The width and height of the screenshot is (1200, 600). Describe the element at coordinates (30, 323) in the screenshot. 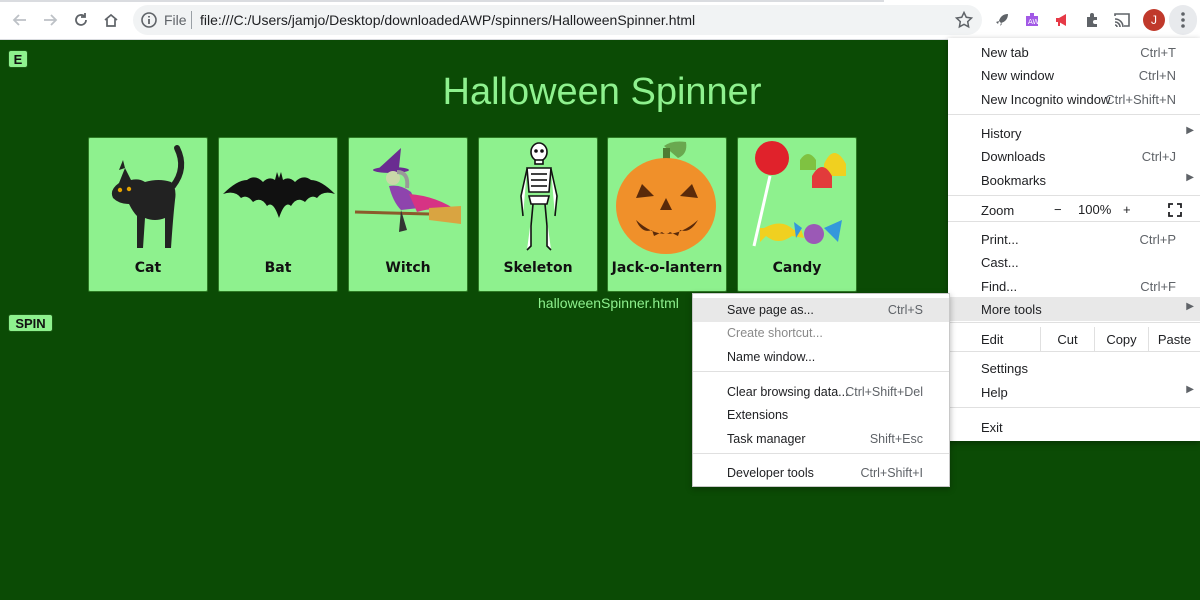

I see `spin-button: SPIN` at that location.